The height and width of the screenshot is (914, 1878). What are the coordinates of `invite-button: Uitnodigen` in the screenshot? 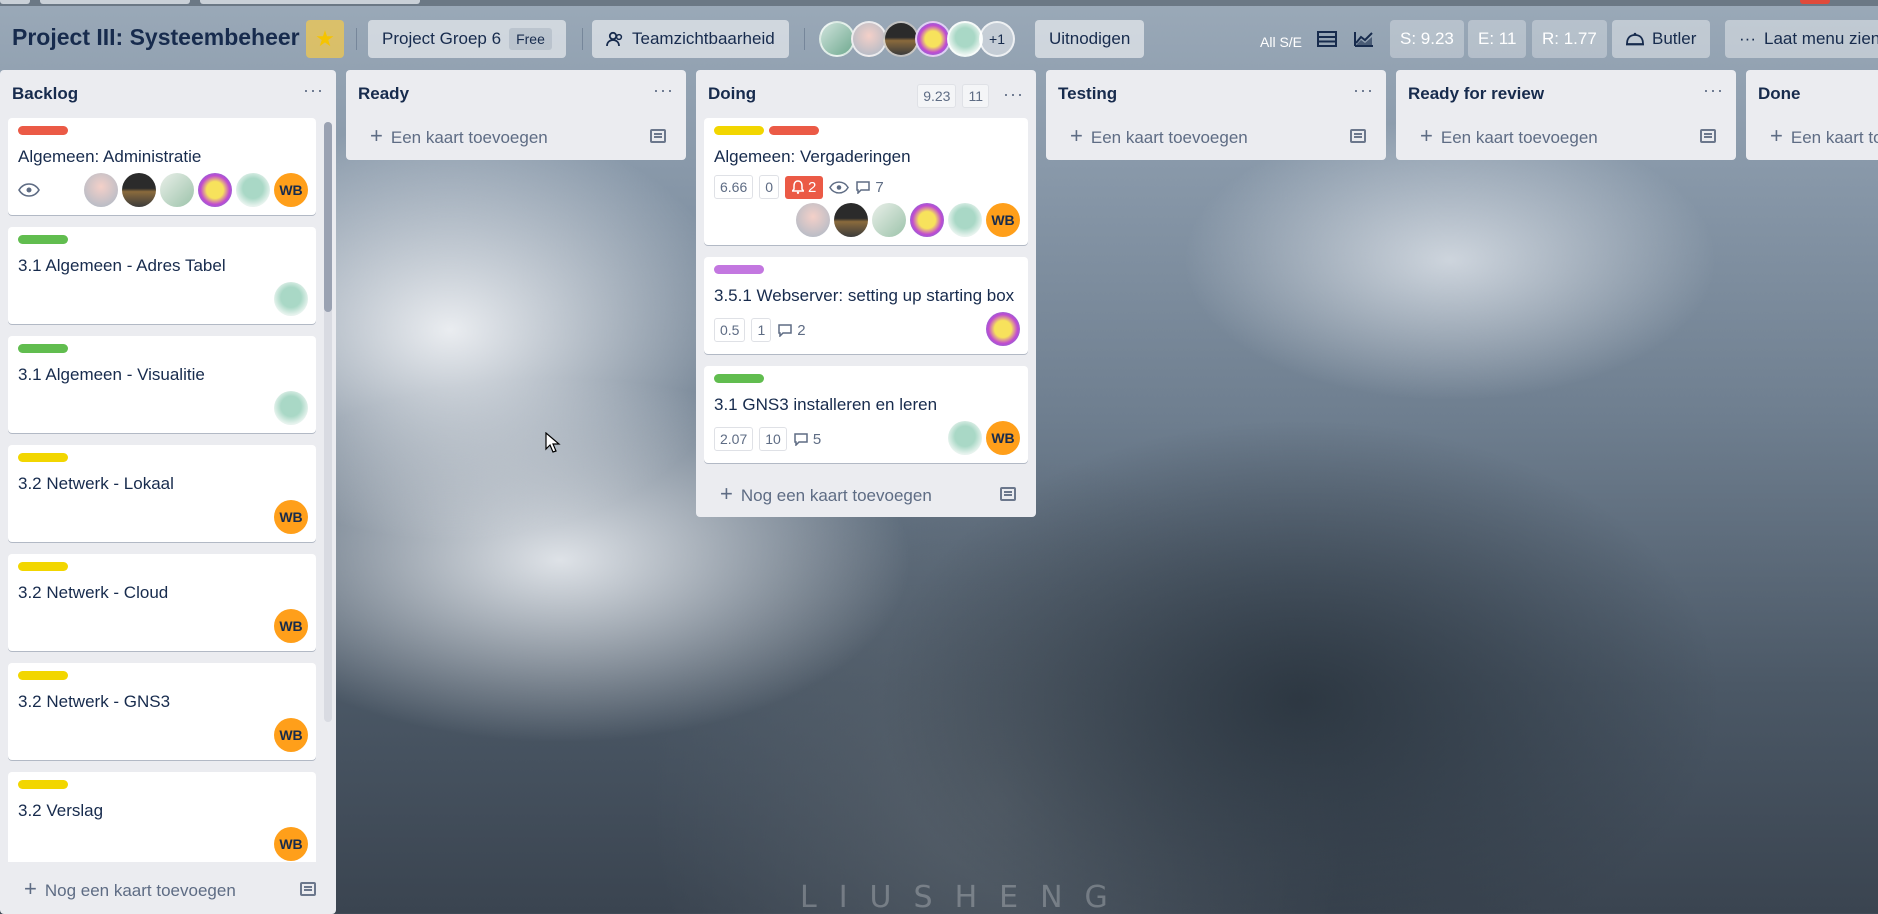 It's located at (1090, 39).